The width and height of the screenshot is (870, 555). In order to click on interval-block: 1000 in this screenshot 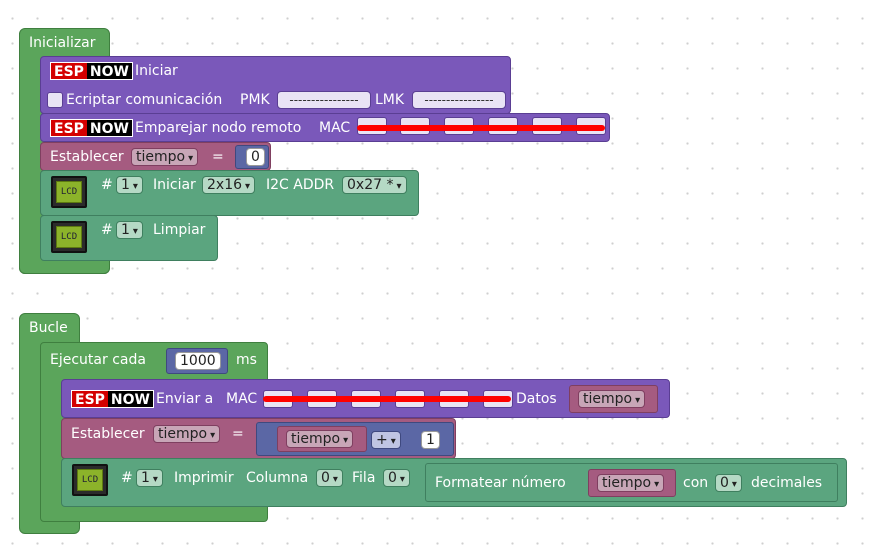, I will do `click(197, 361)`.